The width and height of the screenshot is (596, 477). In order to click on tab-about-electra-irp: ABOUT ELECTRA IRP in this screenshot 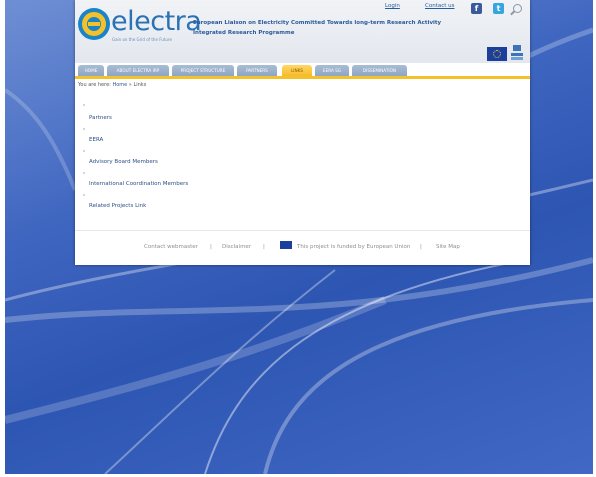, I will do `click(138, 70)`.